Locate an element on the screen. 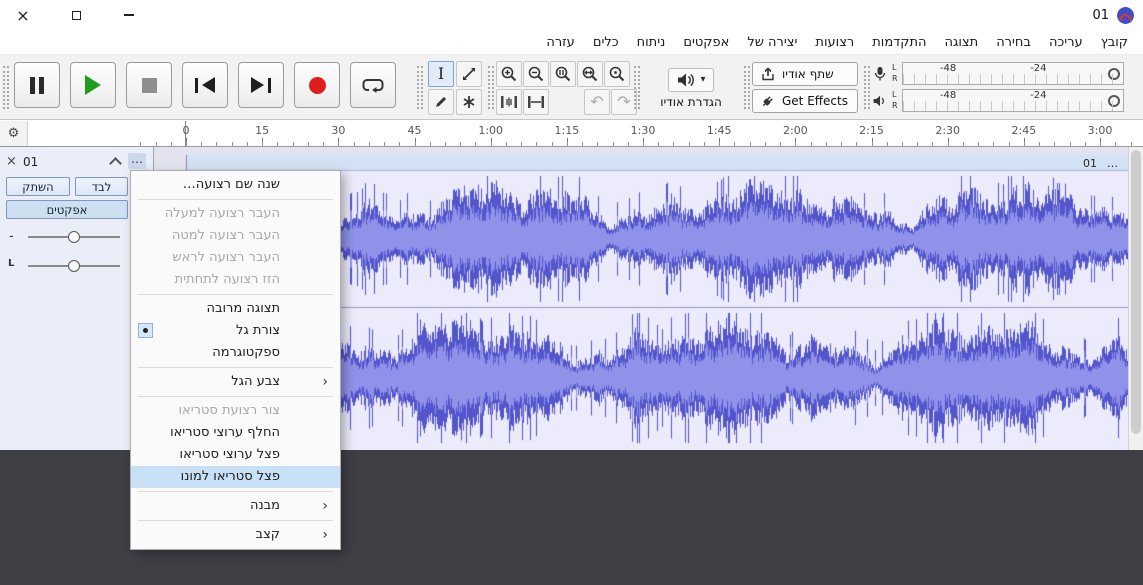 The width and height of the screenshot is (1143, 585). draw-tool-icon is located at coordinates (441, 101).